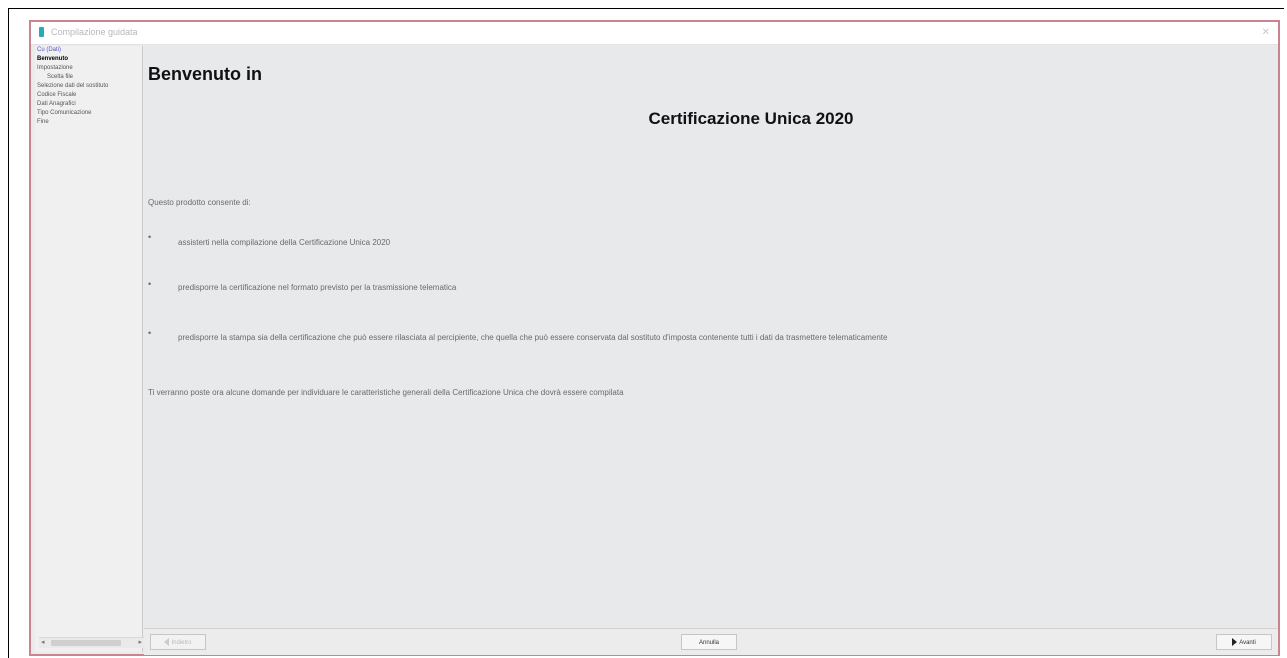  What do you see at coordinates (88, 113) in the screenshot?
I see `sidebar-step-item: Tipo Comunicazione` at bounding box center [88, 113].